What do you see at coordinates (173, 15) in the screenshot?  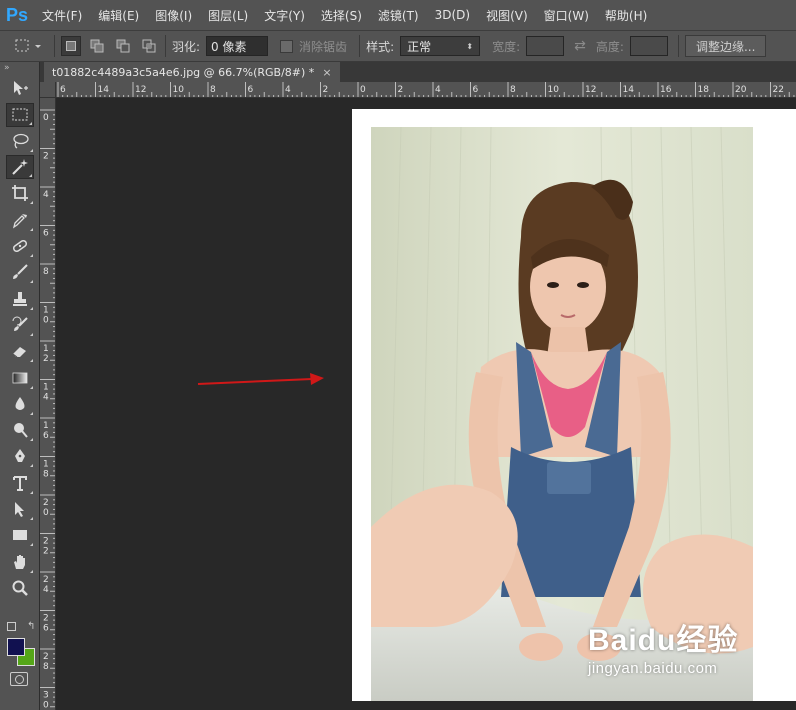 I see `menu-image: 图像(I)` at bounding box center [173, 15].